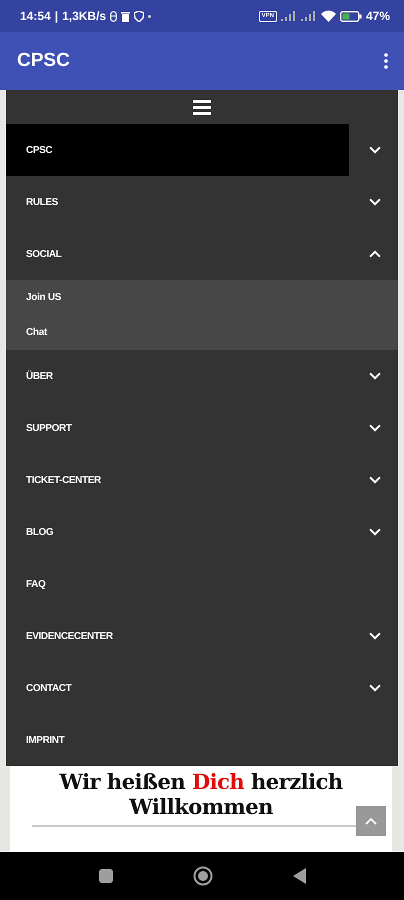 The height and width of the screenshot is (900, 404). What do you see at coordinates (201, 793) in the screenshot?
I see `welcome-heading: Wir heißen Dich herzlich Willkommen` at bounding box center [201, 793].